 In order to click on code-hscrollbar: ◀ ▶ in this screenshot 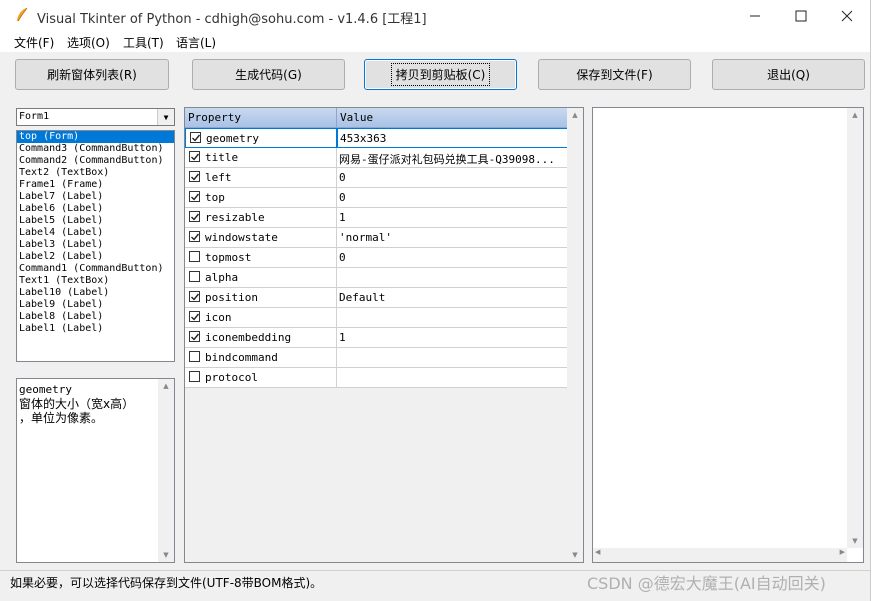, I will do `click(720, 555)`.